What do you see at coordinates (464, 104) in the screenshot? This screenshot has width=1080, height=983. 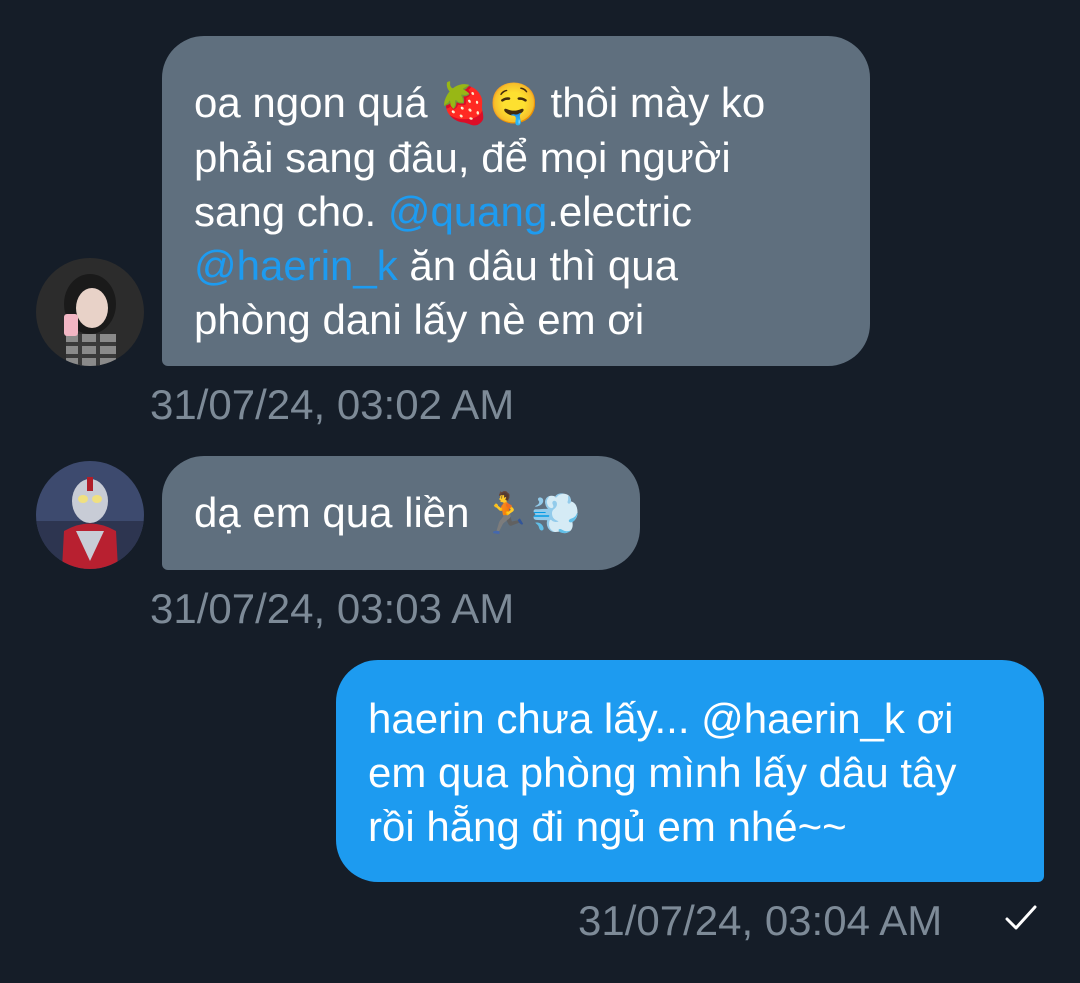 I see `emoji: 🍓` at bounding box center [464, 104].